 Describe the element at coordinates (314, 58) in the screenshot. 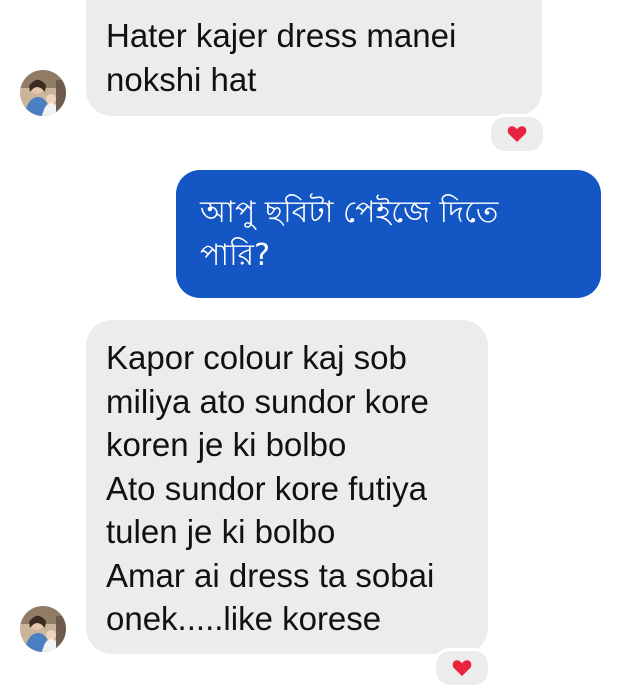

I see `incoming-message-bubble: Hater kajer dress manei nokshi hat` at that location.